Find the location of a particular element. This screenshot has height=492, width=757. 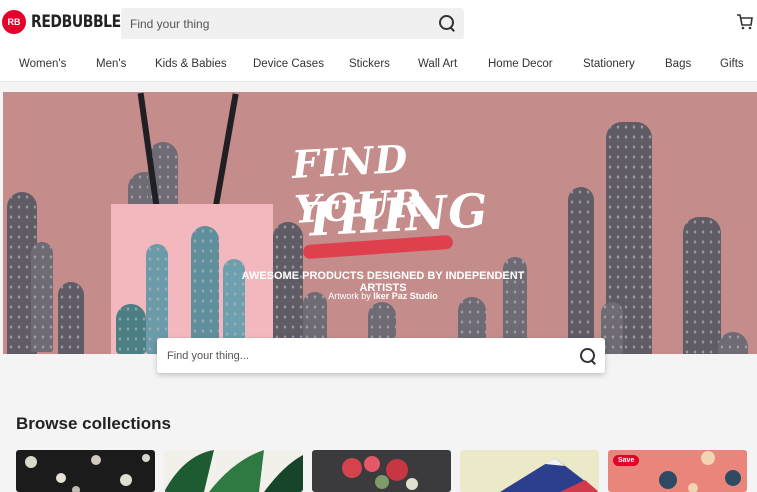

nav-item-stationery: Stationery is located at coordinates (609, 64).